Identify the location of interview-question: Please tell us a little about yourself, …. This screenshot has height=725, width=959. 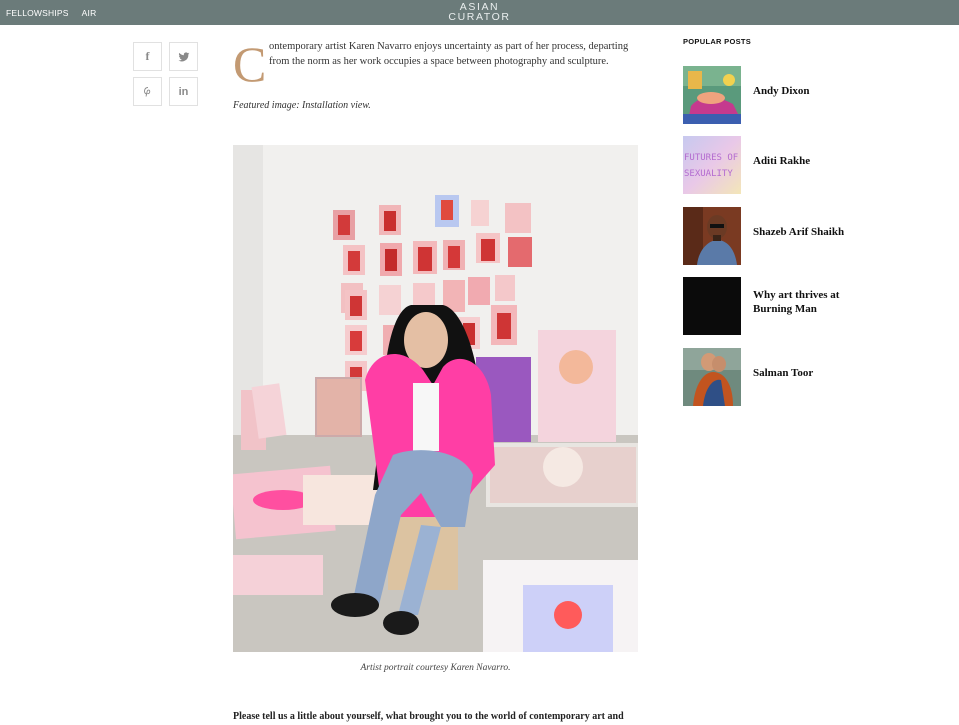
(428, 716).